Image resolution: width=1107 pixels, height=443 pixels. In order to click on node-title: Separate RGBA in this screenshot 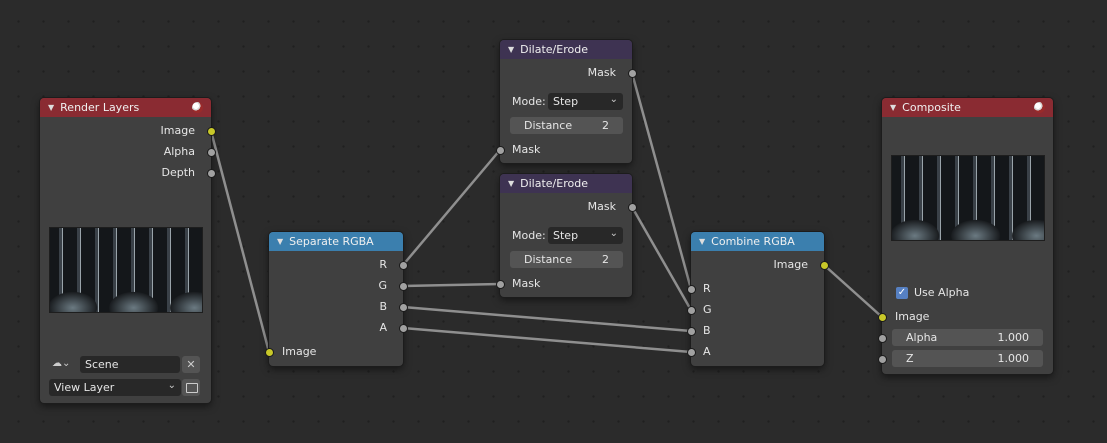, I will do `click(331, 241)`.